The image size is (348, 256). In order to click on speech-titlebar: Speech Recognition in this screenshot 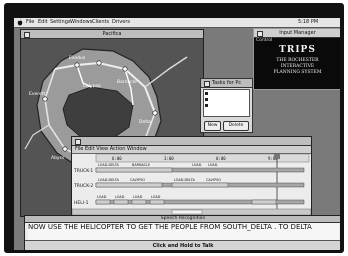, I will do `click(182, 219)`.